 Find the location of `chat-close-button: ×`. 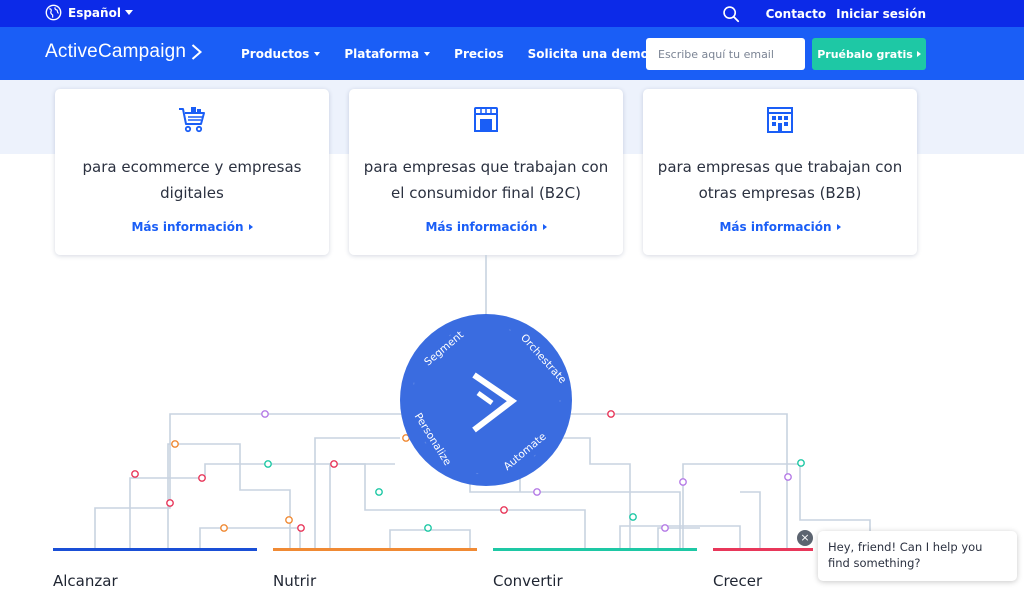

chat-close-button: × is located at coordinates (805, 538).